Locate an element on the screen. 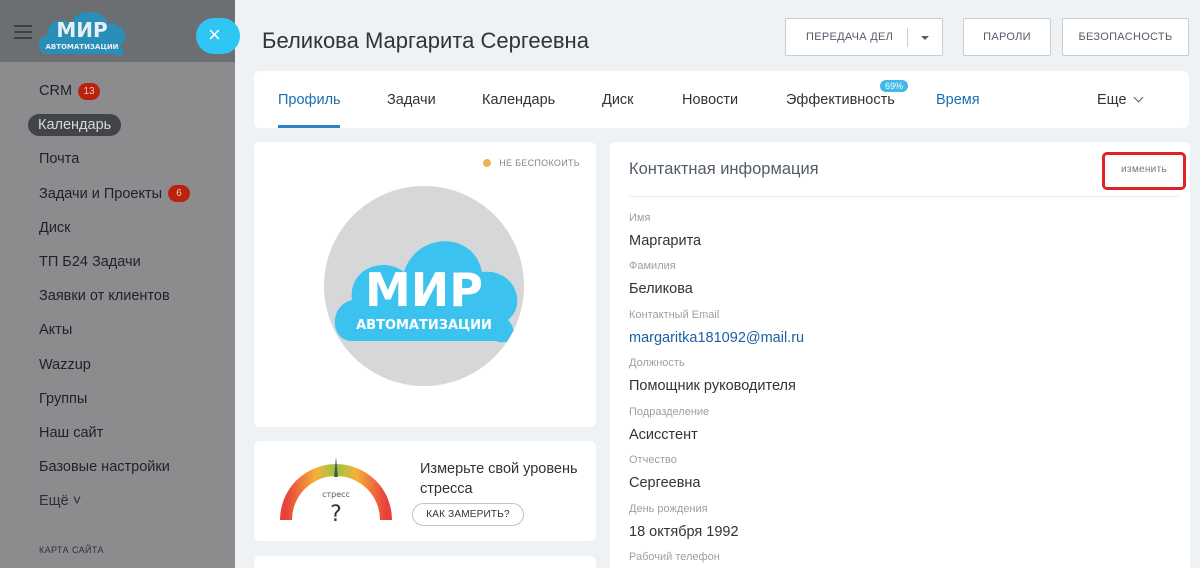 The height and width of the screenshot is (568, 1200). tab-more: Еще is located at coordinates (1120, 100).